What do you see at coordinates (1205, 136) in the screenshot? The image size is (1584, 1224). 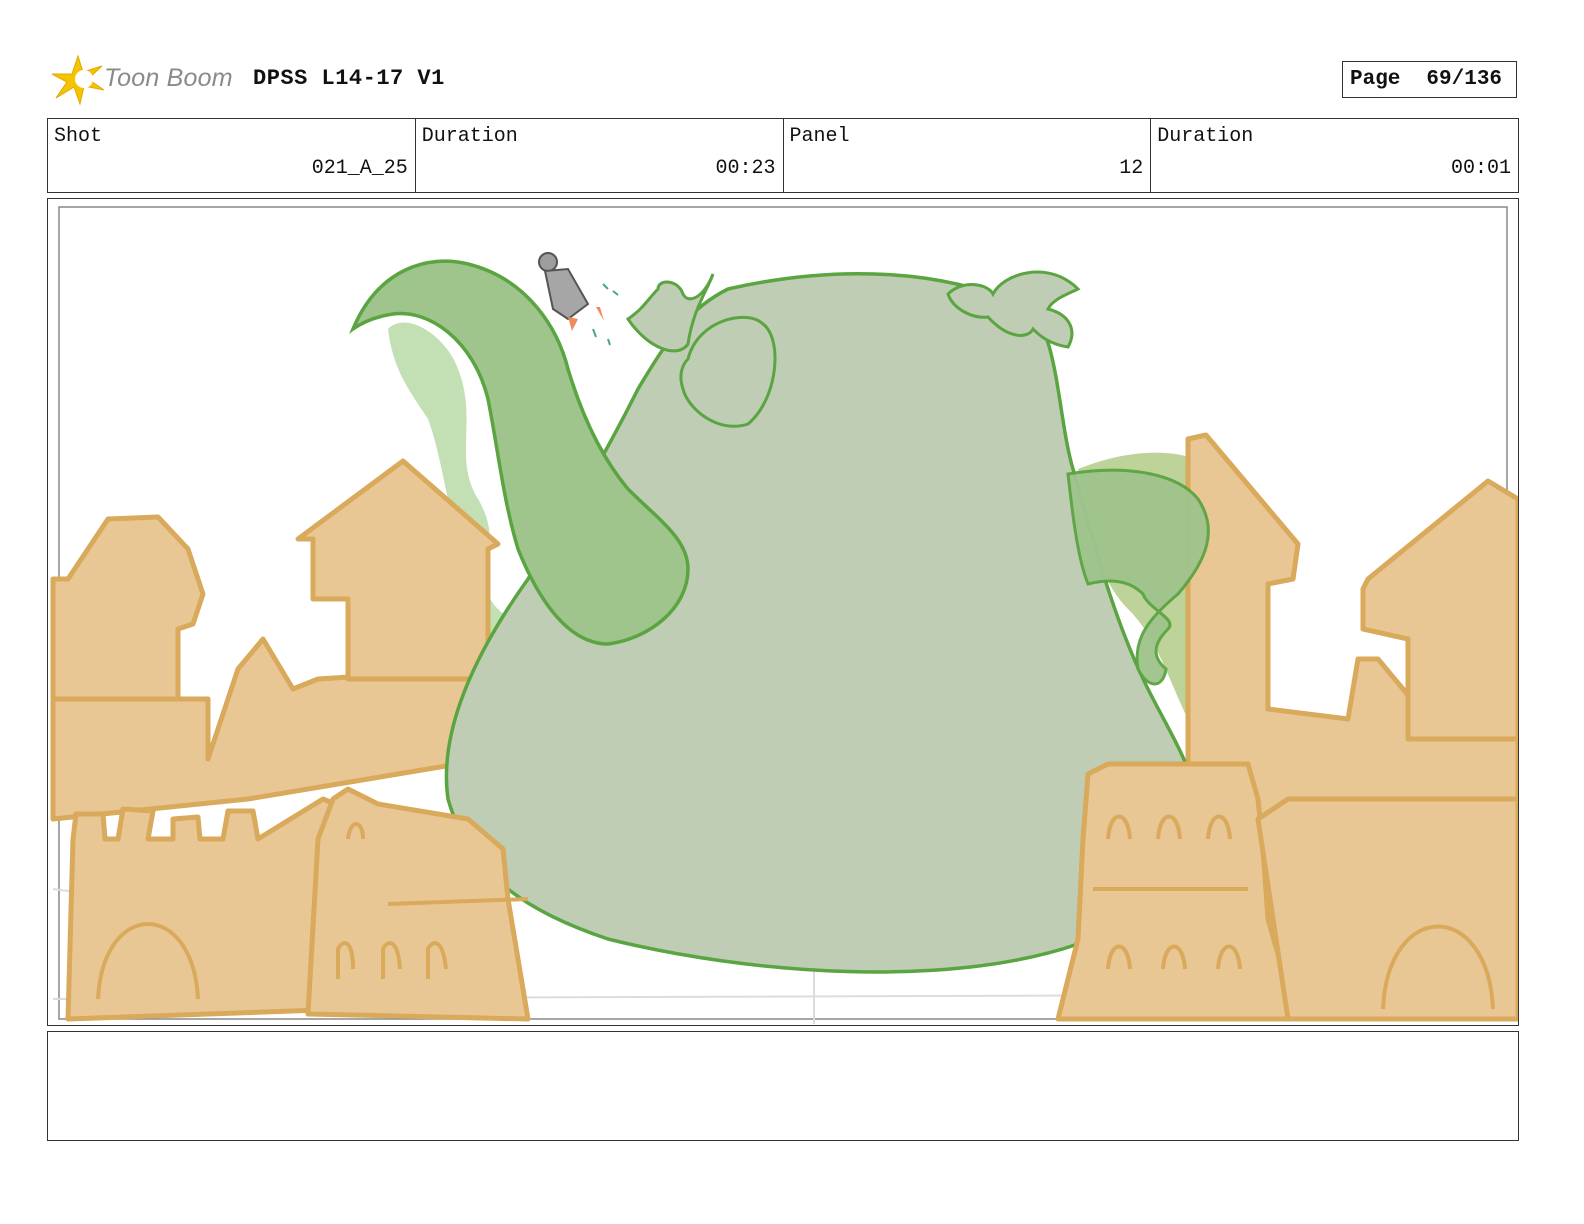 I see `panel-duration-label: Duration` at bounding box center [1205, 136].